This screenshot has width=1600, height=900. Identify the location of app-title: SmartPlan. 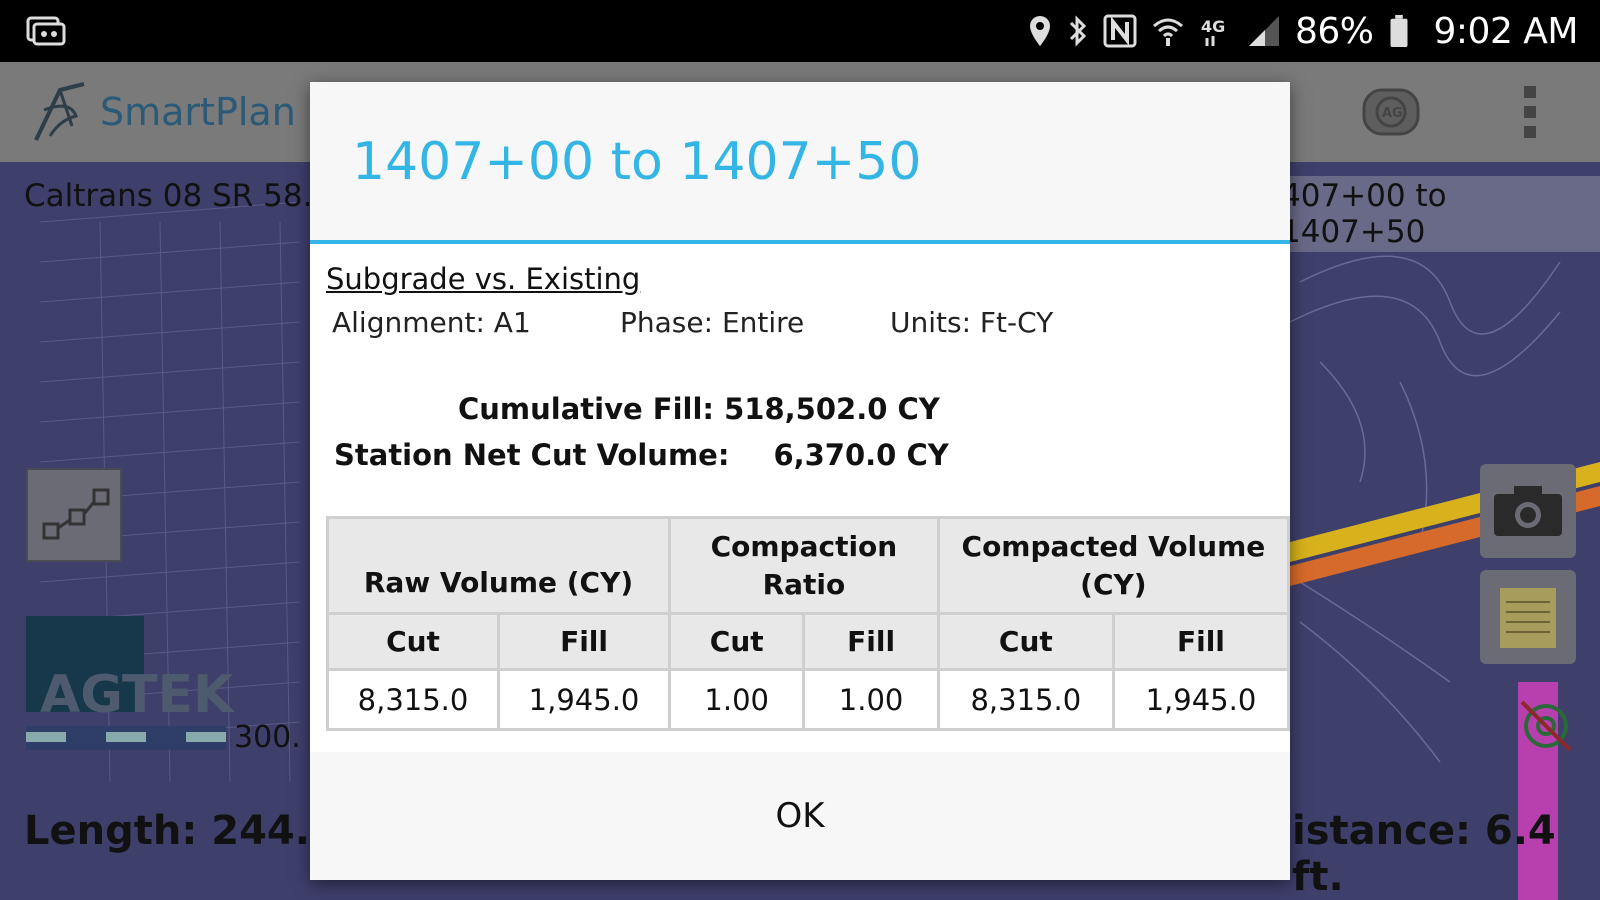
(198, 112).